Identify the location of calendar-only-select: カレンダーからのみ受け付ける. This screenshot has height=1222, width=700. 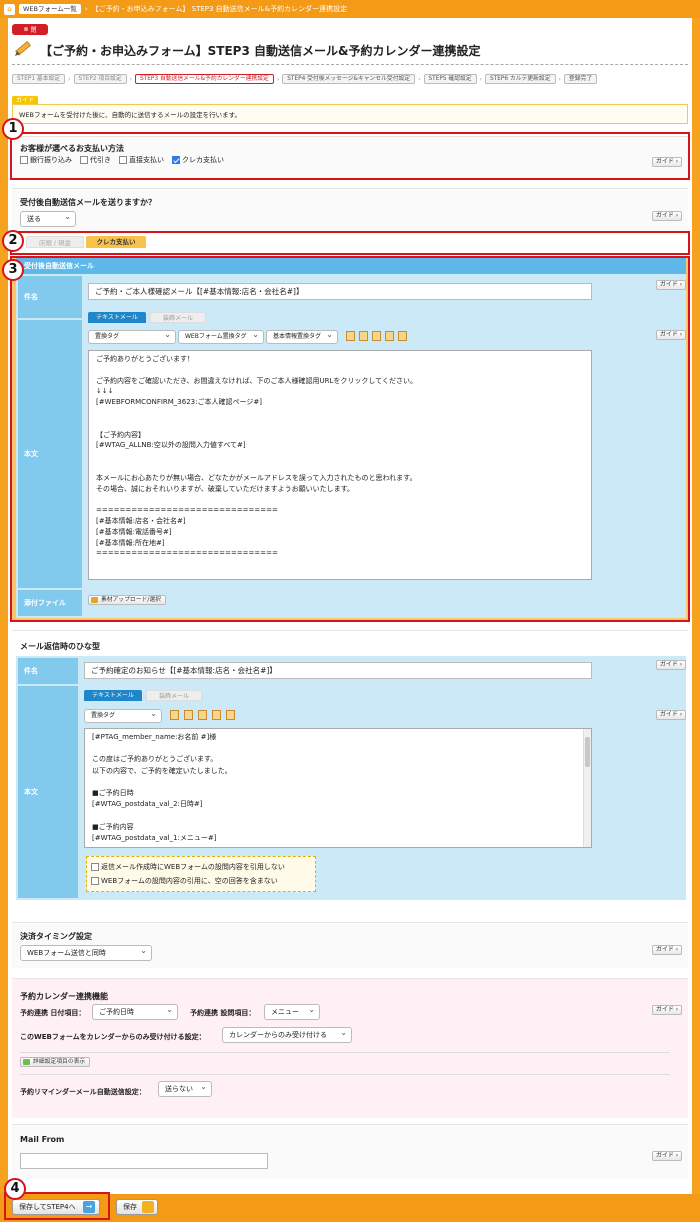
(287, 1034).